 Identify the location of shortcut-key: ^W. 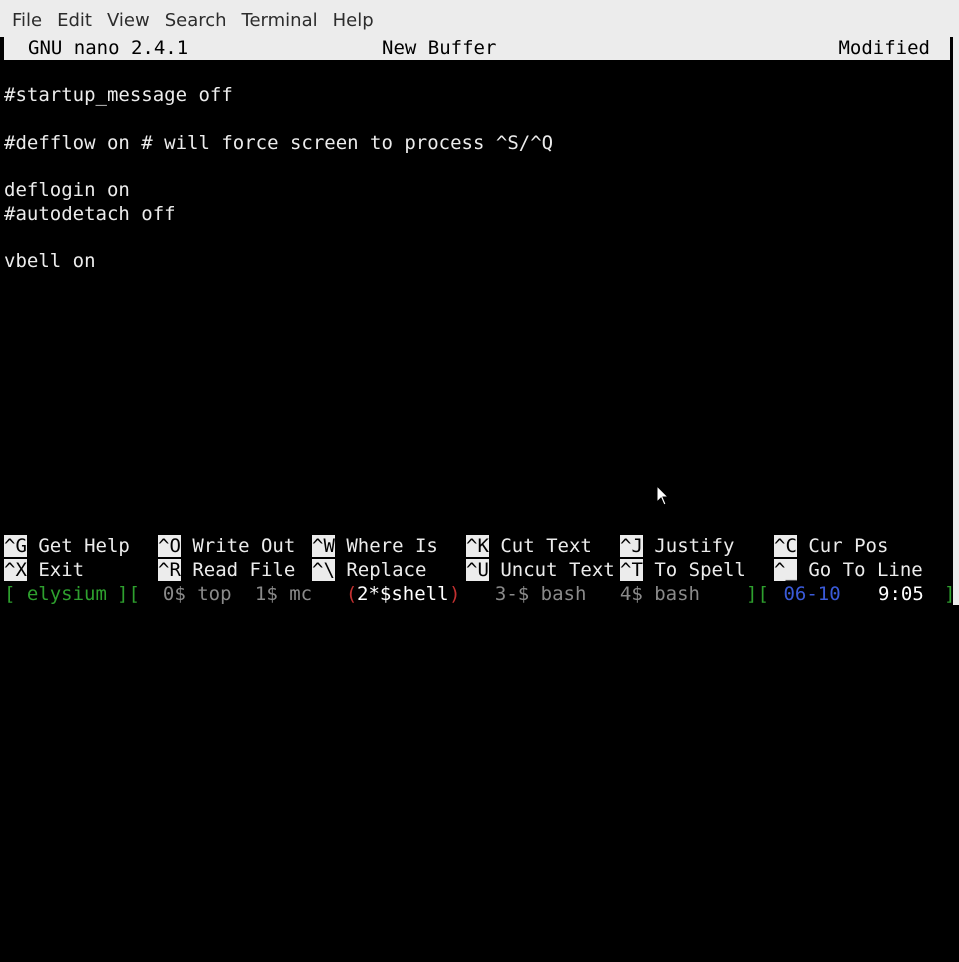
(323, 546).